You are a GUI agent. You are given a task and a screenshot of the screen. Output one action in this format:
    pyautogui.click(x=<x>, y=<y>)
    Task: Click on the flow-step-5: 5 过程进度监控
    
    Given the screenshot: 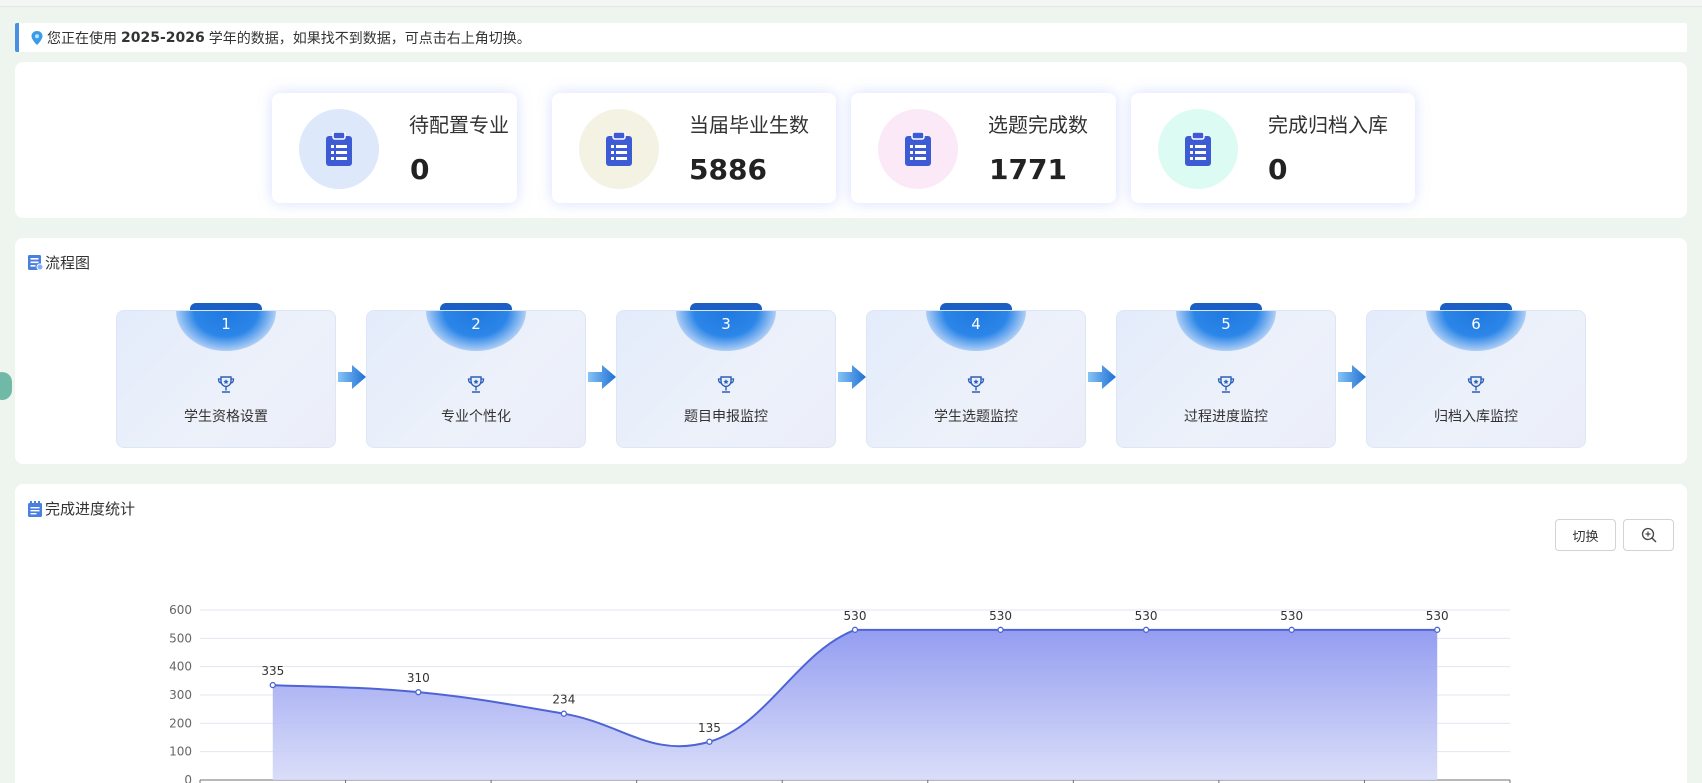 What is the action you would take?
    pyautogui.click(x=1226, y=379)
    